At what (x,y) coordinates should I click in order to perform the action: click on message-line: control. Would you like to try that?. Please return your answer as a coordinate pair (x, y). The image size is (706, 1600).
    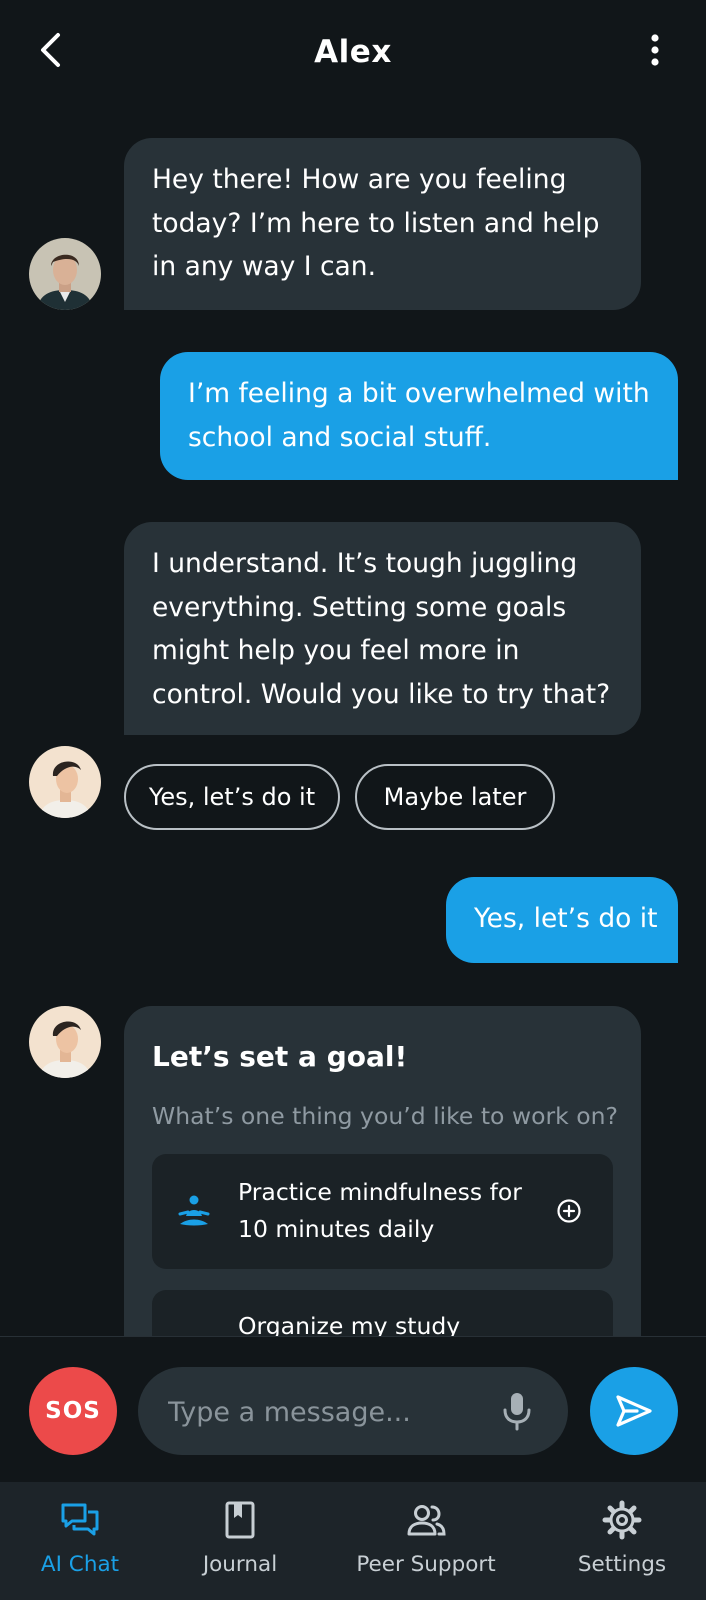
    Looking at the image, I should click on (381, 694).